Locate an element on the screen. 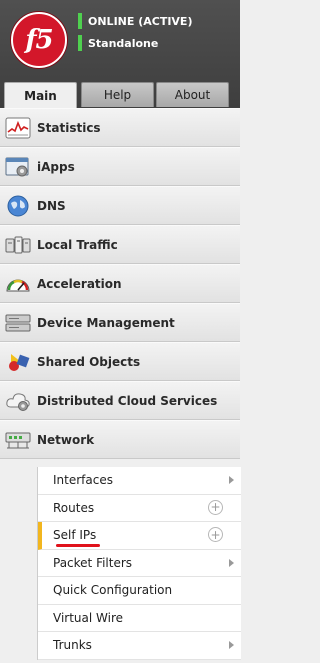  device-management-icon is located at coordinates (18, 323).